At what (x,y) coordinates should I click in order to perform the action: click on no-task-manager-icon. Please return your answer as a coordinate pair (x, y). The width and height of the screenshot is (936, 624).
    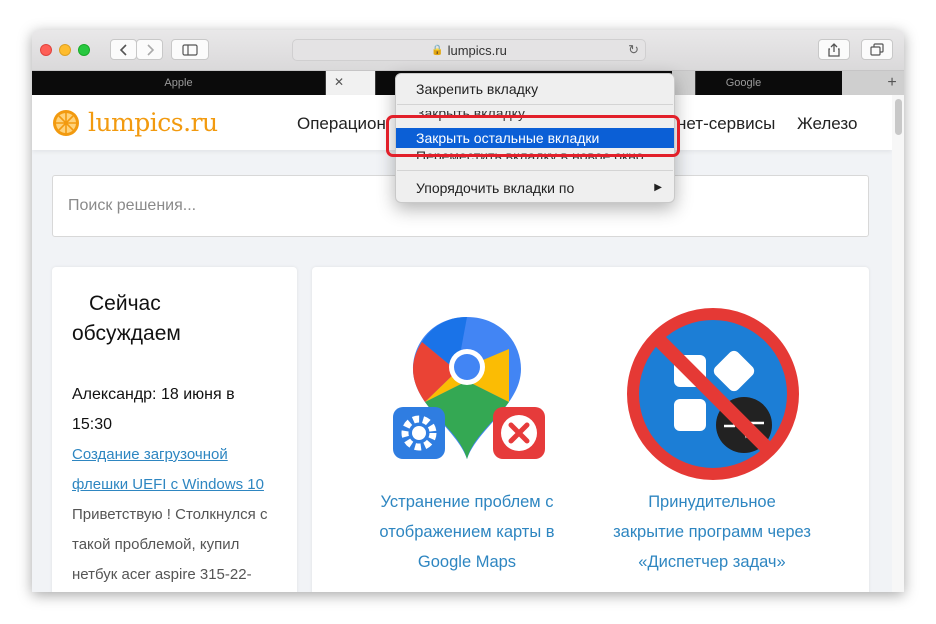
    Looking at the image, I should click on (713, 394).